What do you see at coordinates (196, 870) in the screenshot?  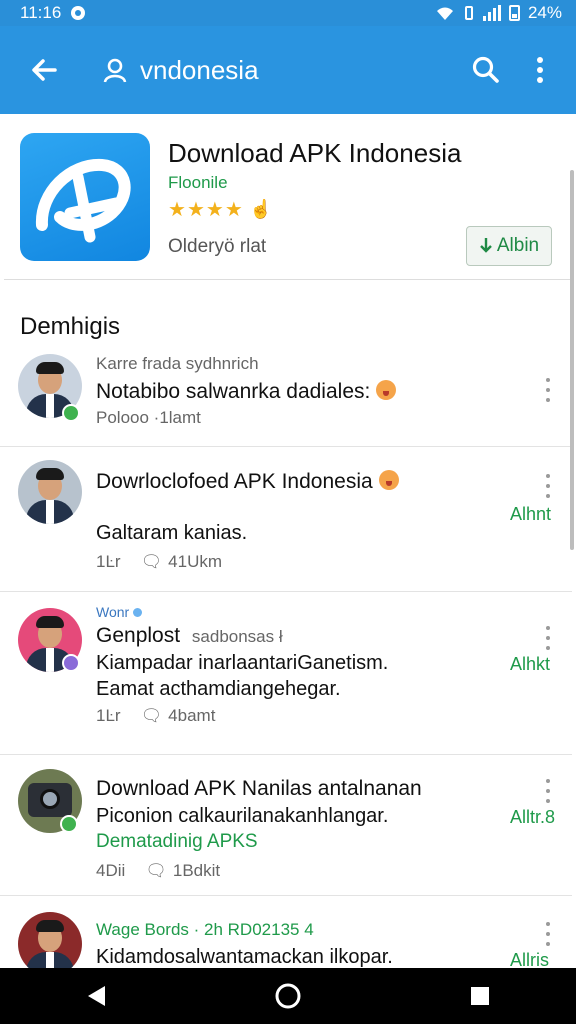 I see `comment-count: 1Bdkit` at bounding box center [196, 870].